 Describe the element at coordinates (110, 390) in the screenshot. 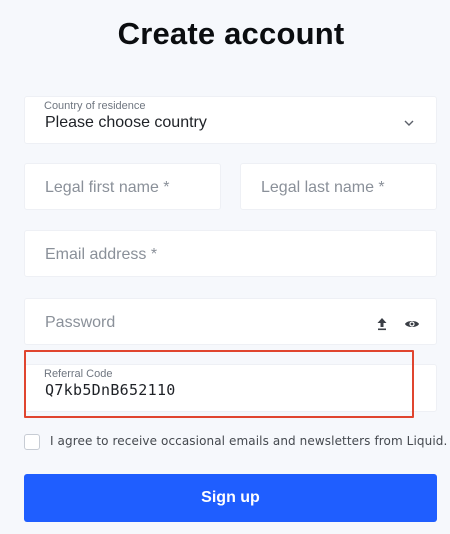

I see `referral-code-value: Q7kb5DnB652110` at that location.